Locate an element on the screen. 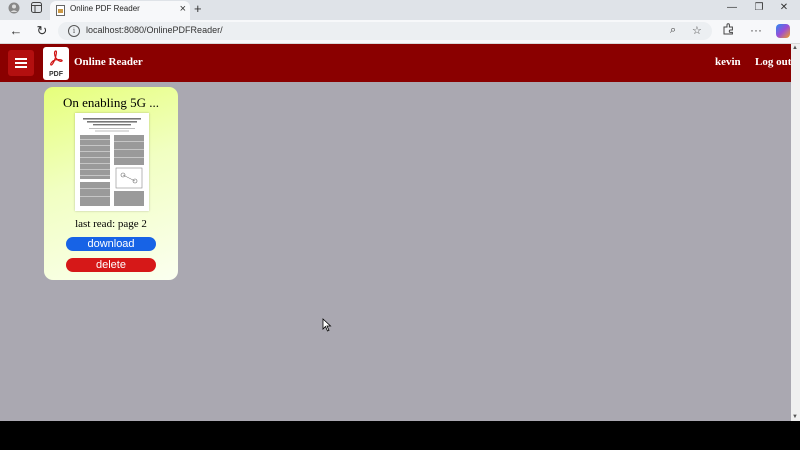  scroll-down-icon: ▼ is located at coordinates (795, 417).